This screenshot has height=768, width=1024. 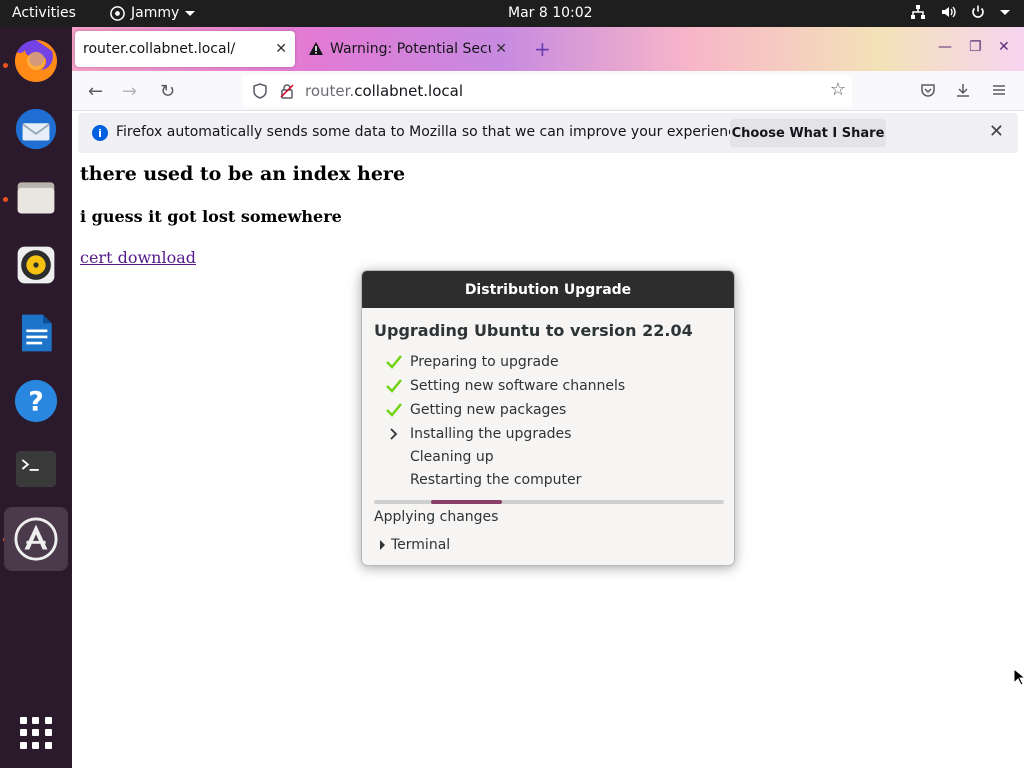 I want to click on step-label: Restarting the computer, so click(x=496, y=480).